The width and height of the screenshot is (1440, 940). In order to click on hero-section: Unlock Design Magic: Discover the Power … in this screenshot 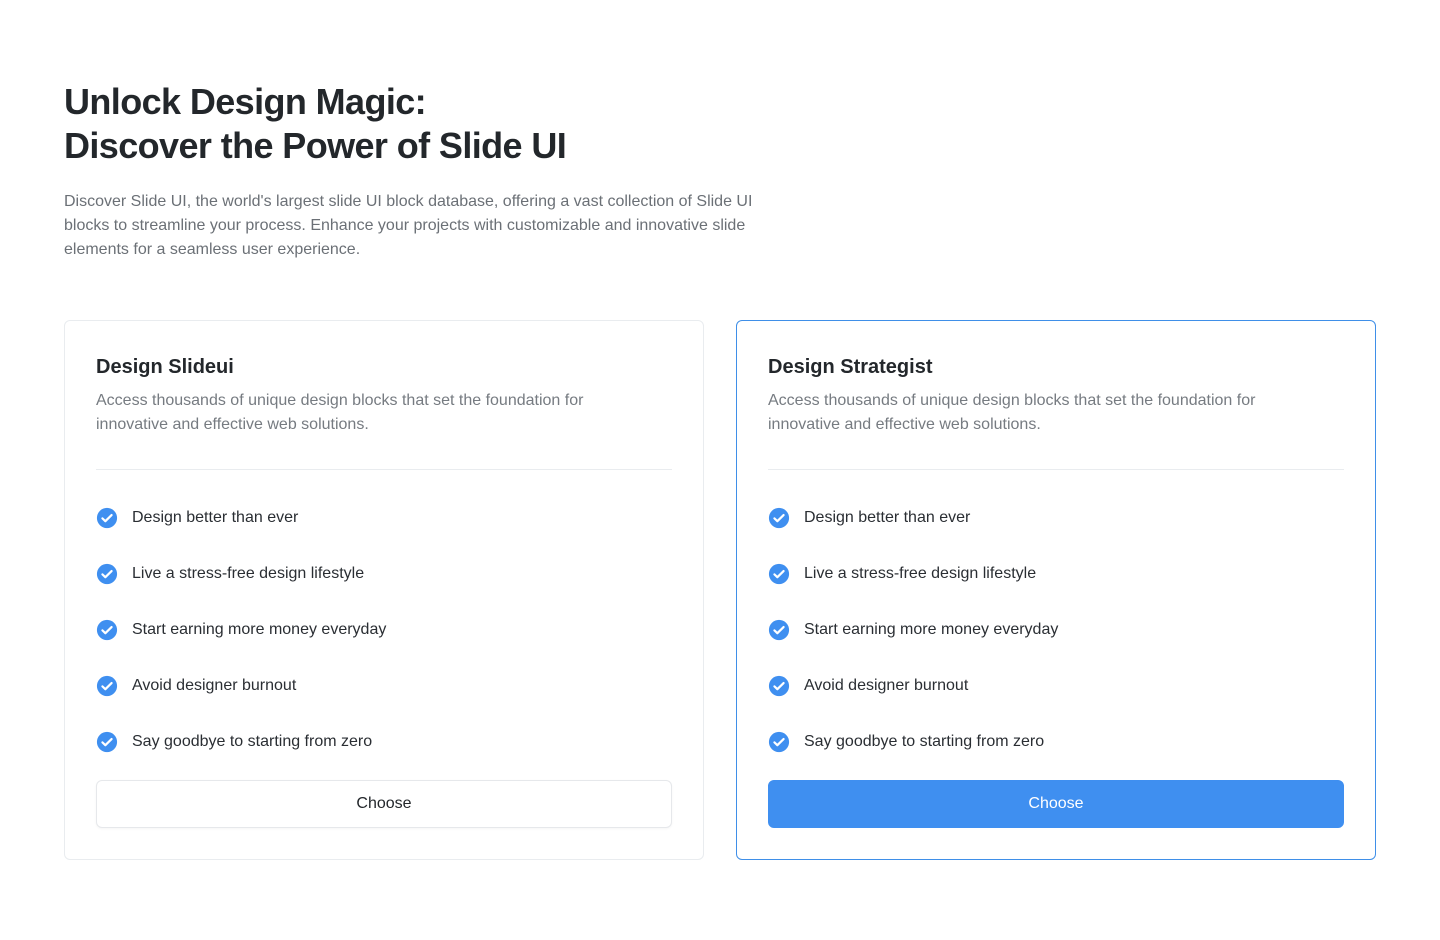, I will do `click(414, 171)`.